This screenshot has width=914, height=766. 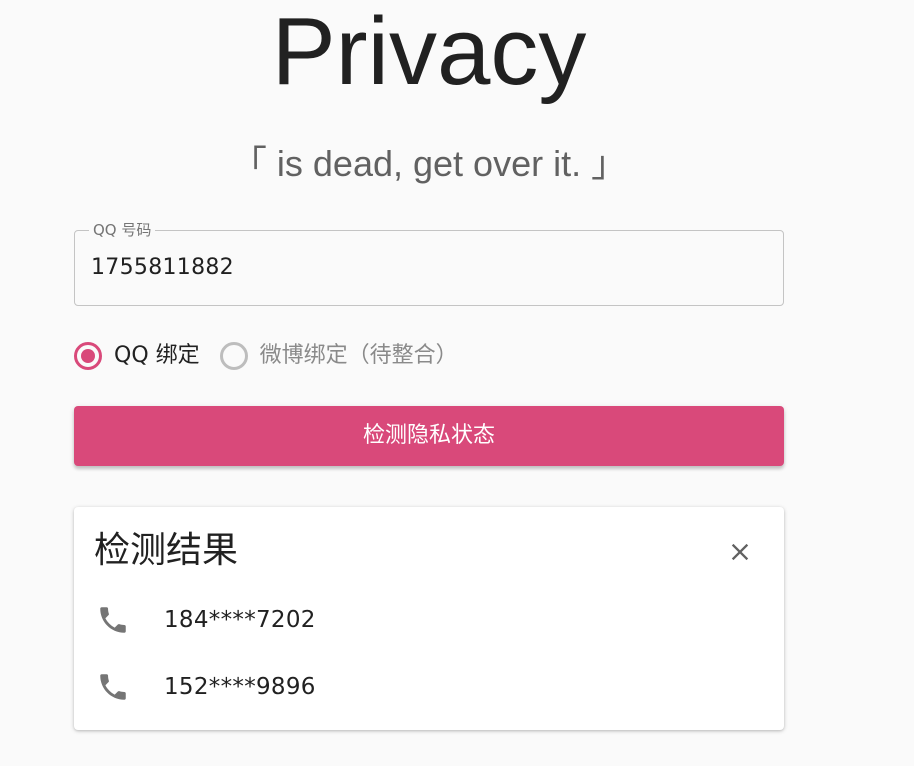 I want to click on radio-checked-icon, so click(x=88, y=356).